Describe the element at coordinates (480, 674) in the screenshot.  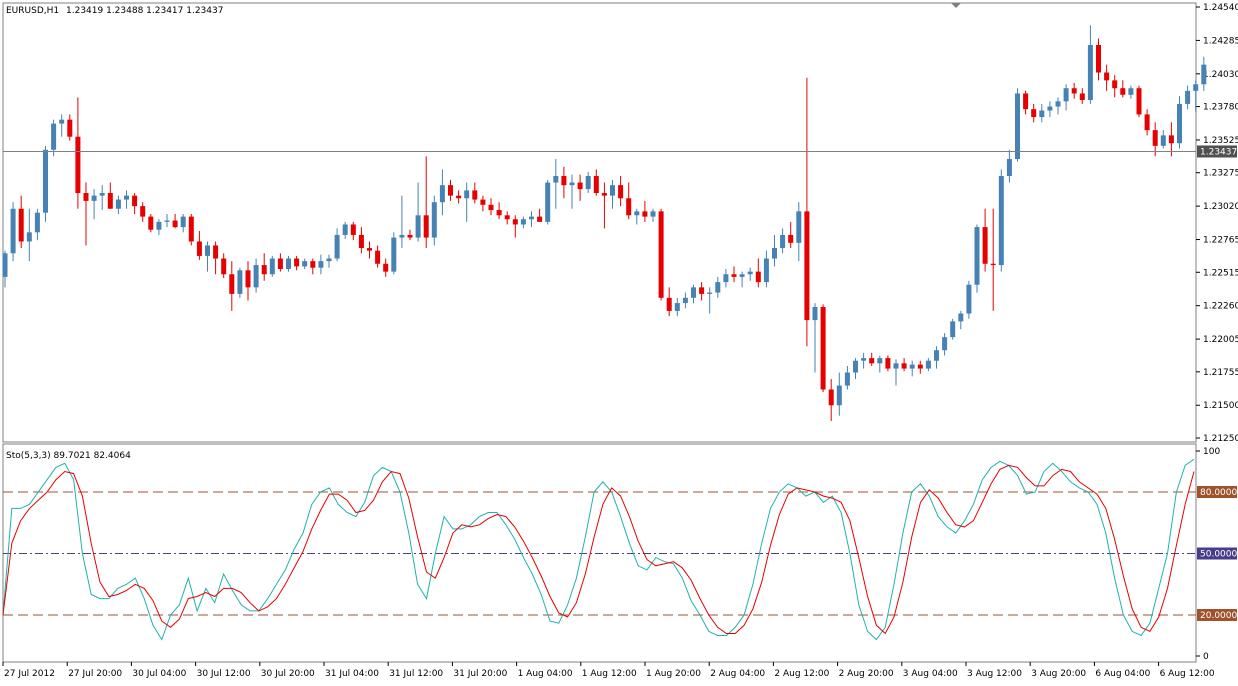
I see `time-tick-label: 31 Jul 20:00` at that location.